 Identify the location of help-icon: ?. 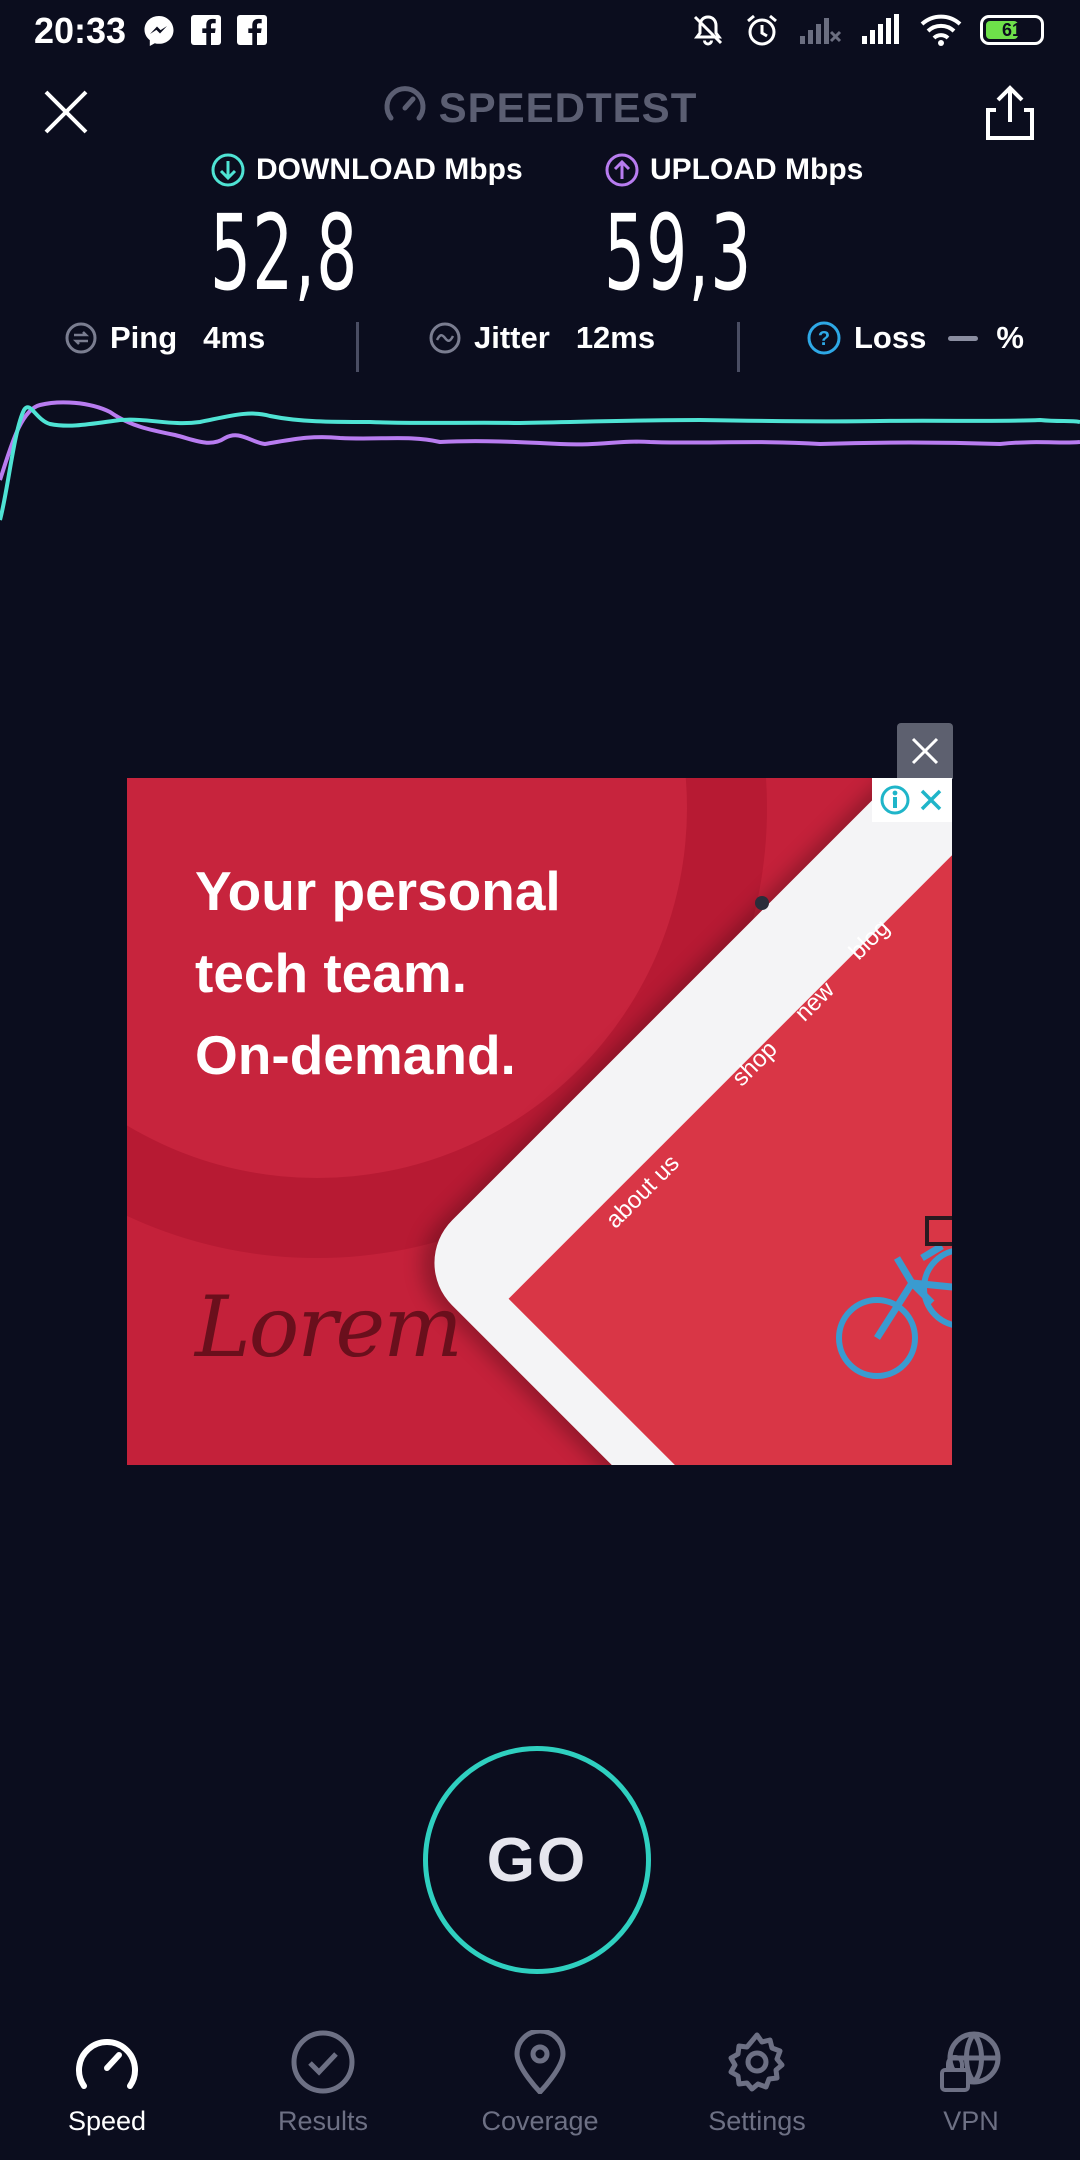
(824, 338).